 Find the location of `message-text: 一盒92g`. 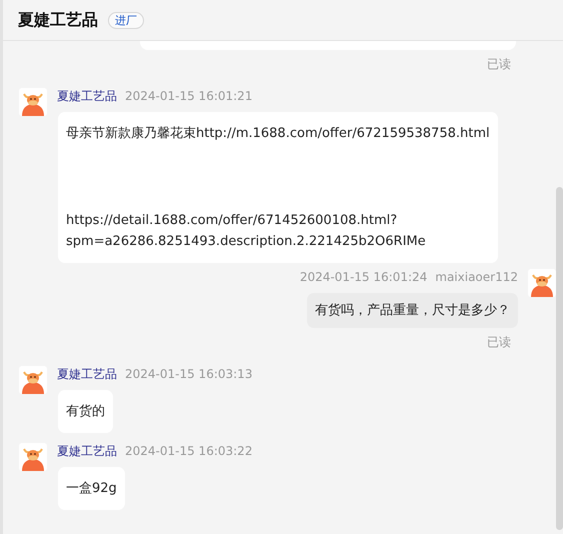

message-text: 一盒92g is located at coordinates (91, 489).